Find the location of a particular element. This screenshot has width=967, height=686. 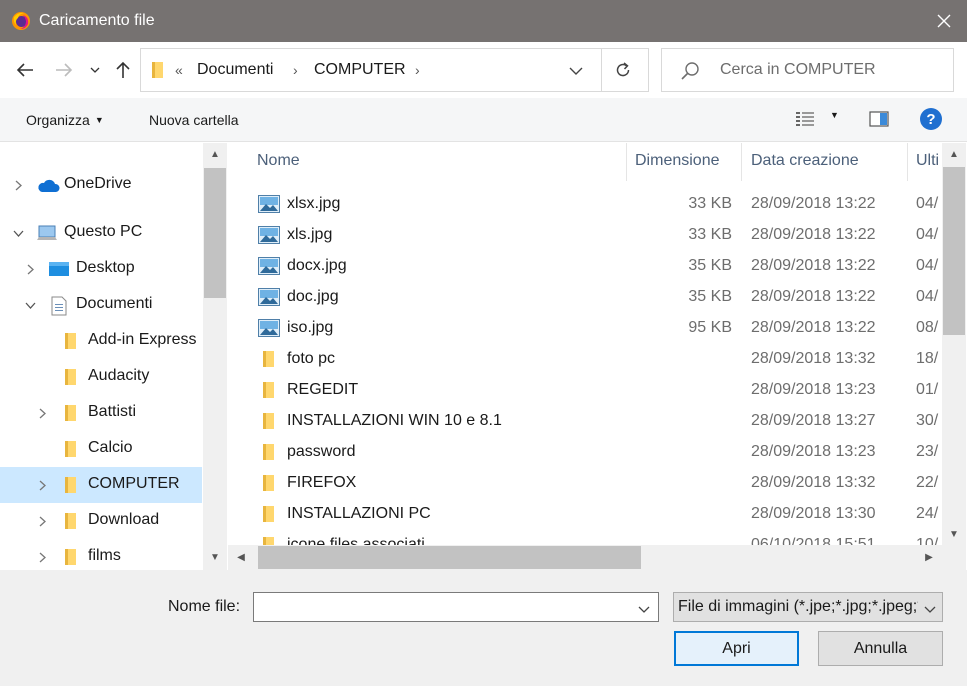

navigation-scrollbar: ▲ ▼ is located at coordinates (215, 356).